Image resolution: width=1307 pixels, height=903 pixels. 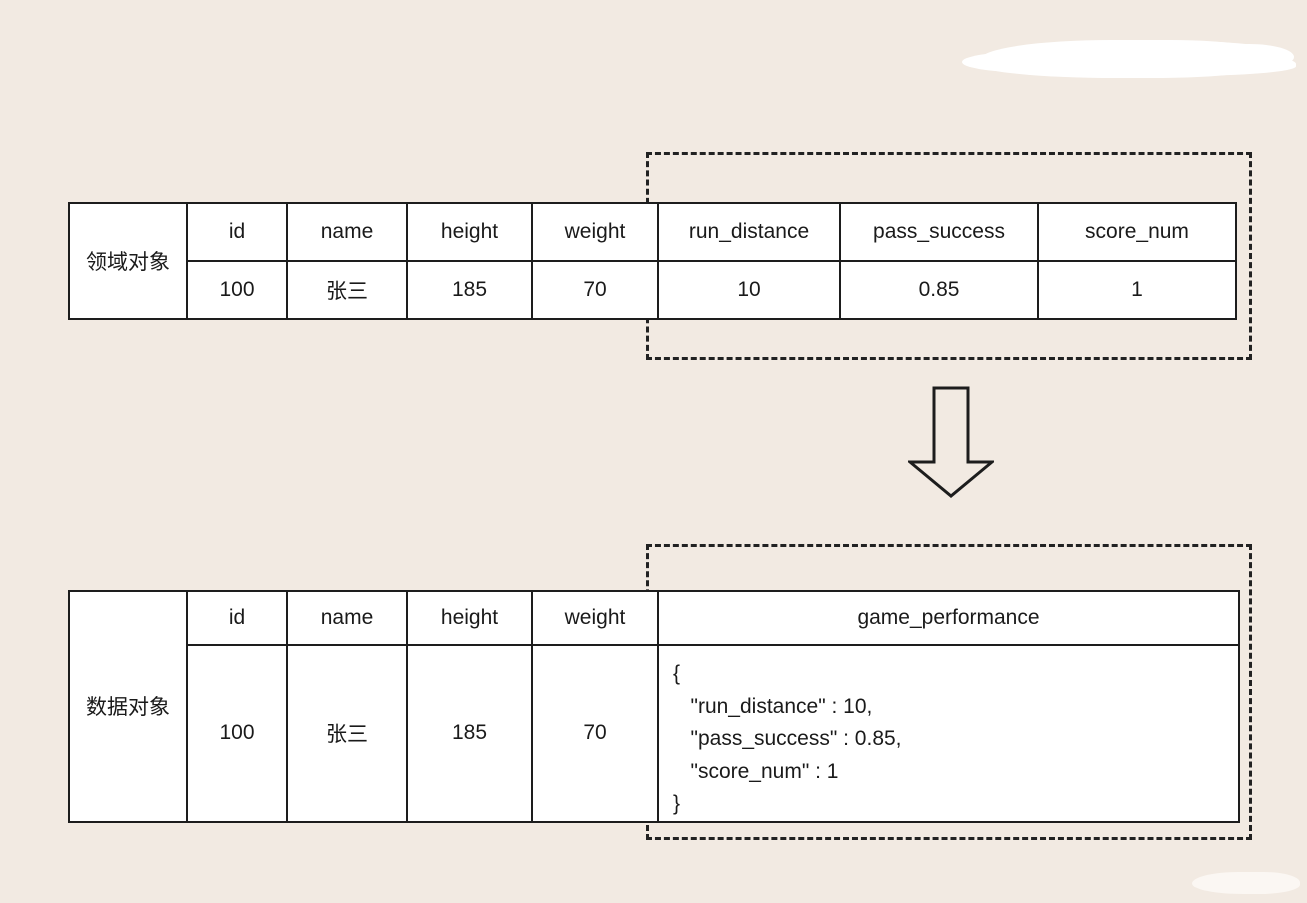 What do you see at coordinates (237, 733) in the screenshot?
I see `data-value-id: 100` at bounding box center [237, 733].